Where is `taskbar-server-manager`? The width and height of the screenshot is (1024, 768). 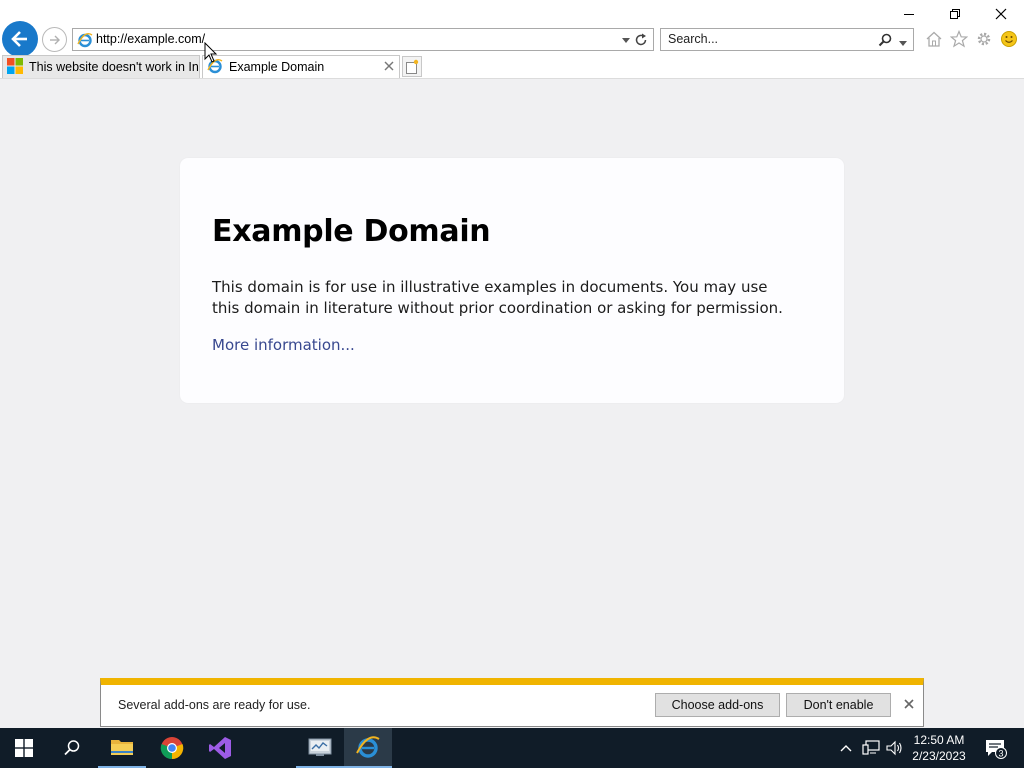
taskbar-server-manager is located at coordinates (320, 748).